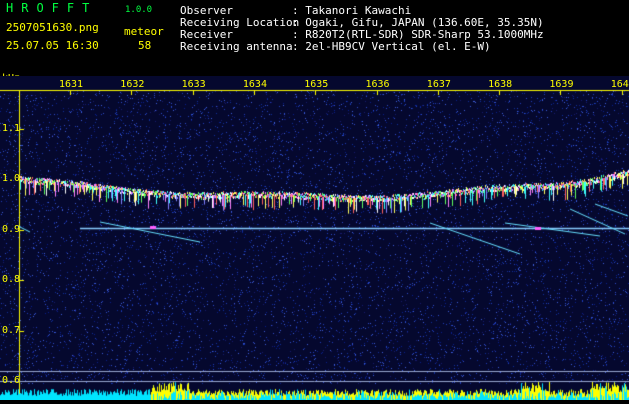 The image size is (629, 404). I want to click on freq-tick-label: 0.8, so click(11, 279).